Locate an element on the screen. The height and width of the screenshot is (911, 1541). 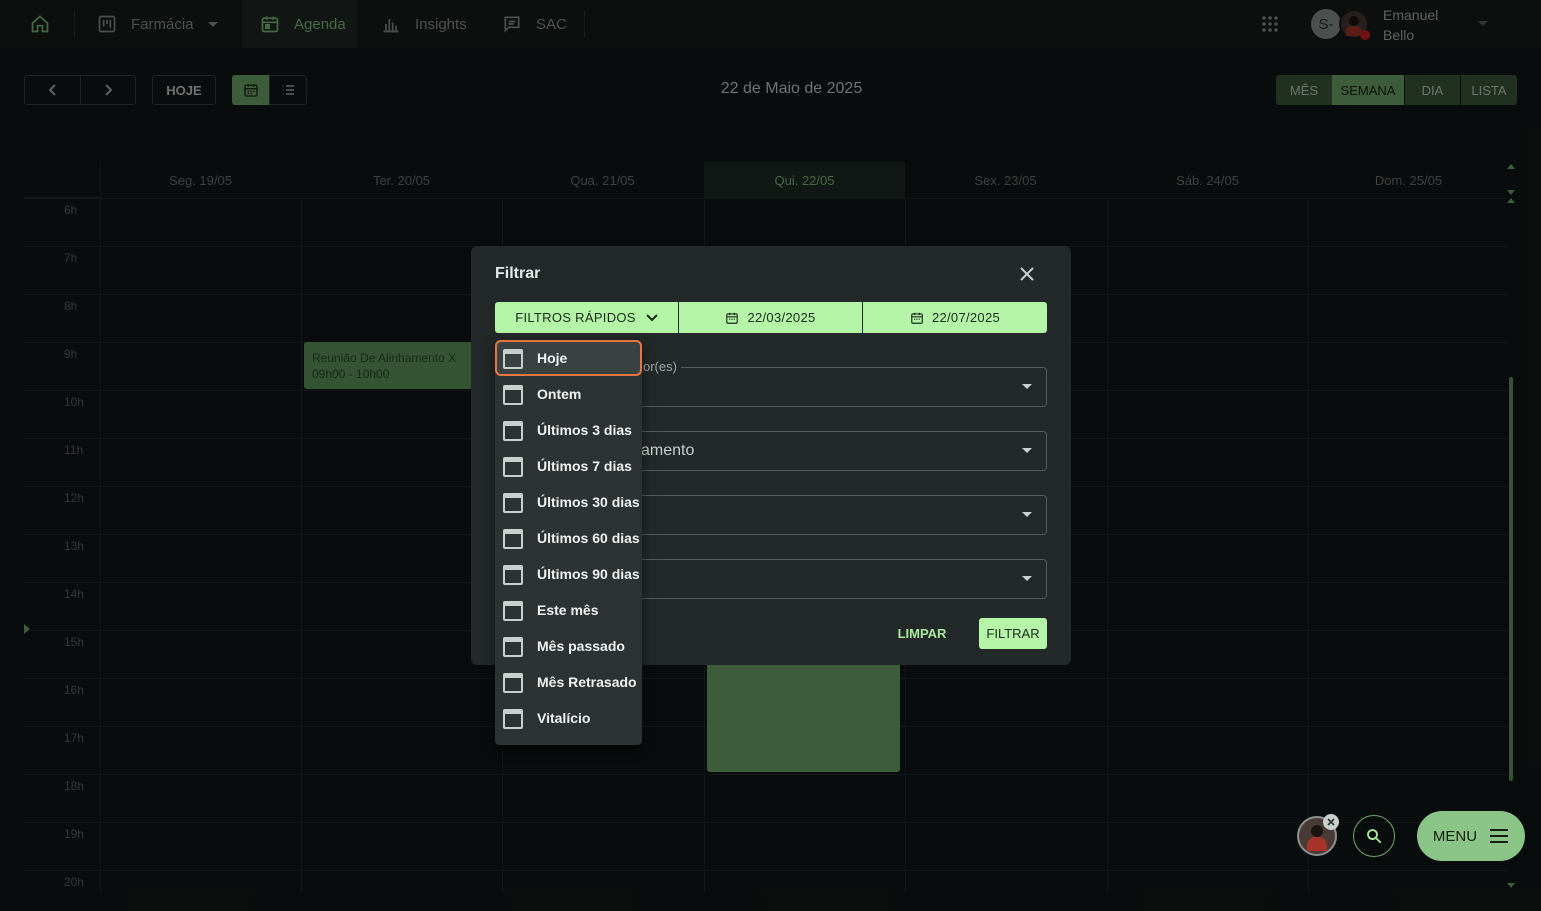
hamburger-icon is located at coordinates (1499, 836).